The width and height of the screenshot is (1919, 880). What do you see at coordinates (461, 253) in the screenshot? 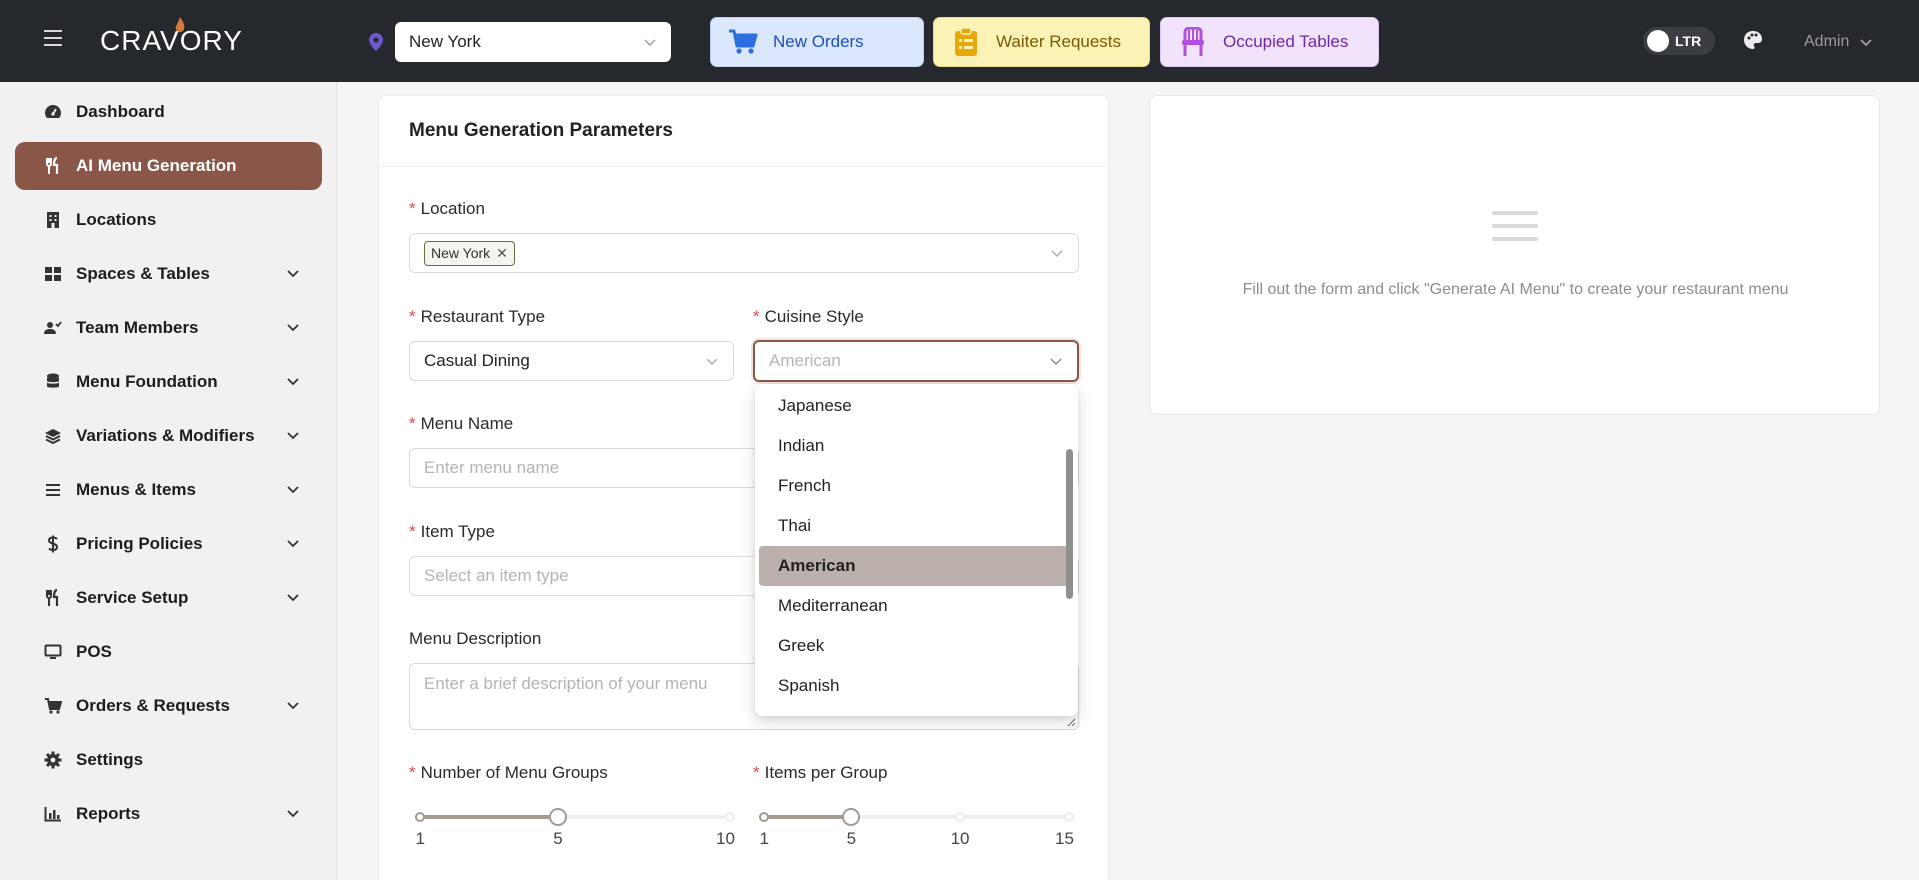
I see `location-tag-label: New York` at bounding box center [461, 253].